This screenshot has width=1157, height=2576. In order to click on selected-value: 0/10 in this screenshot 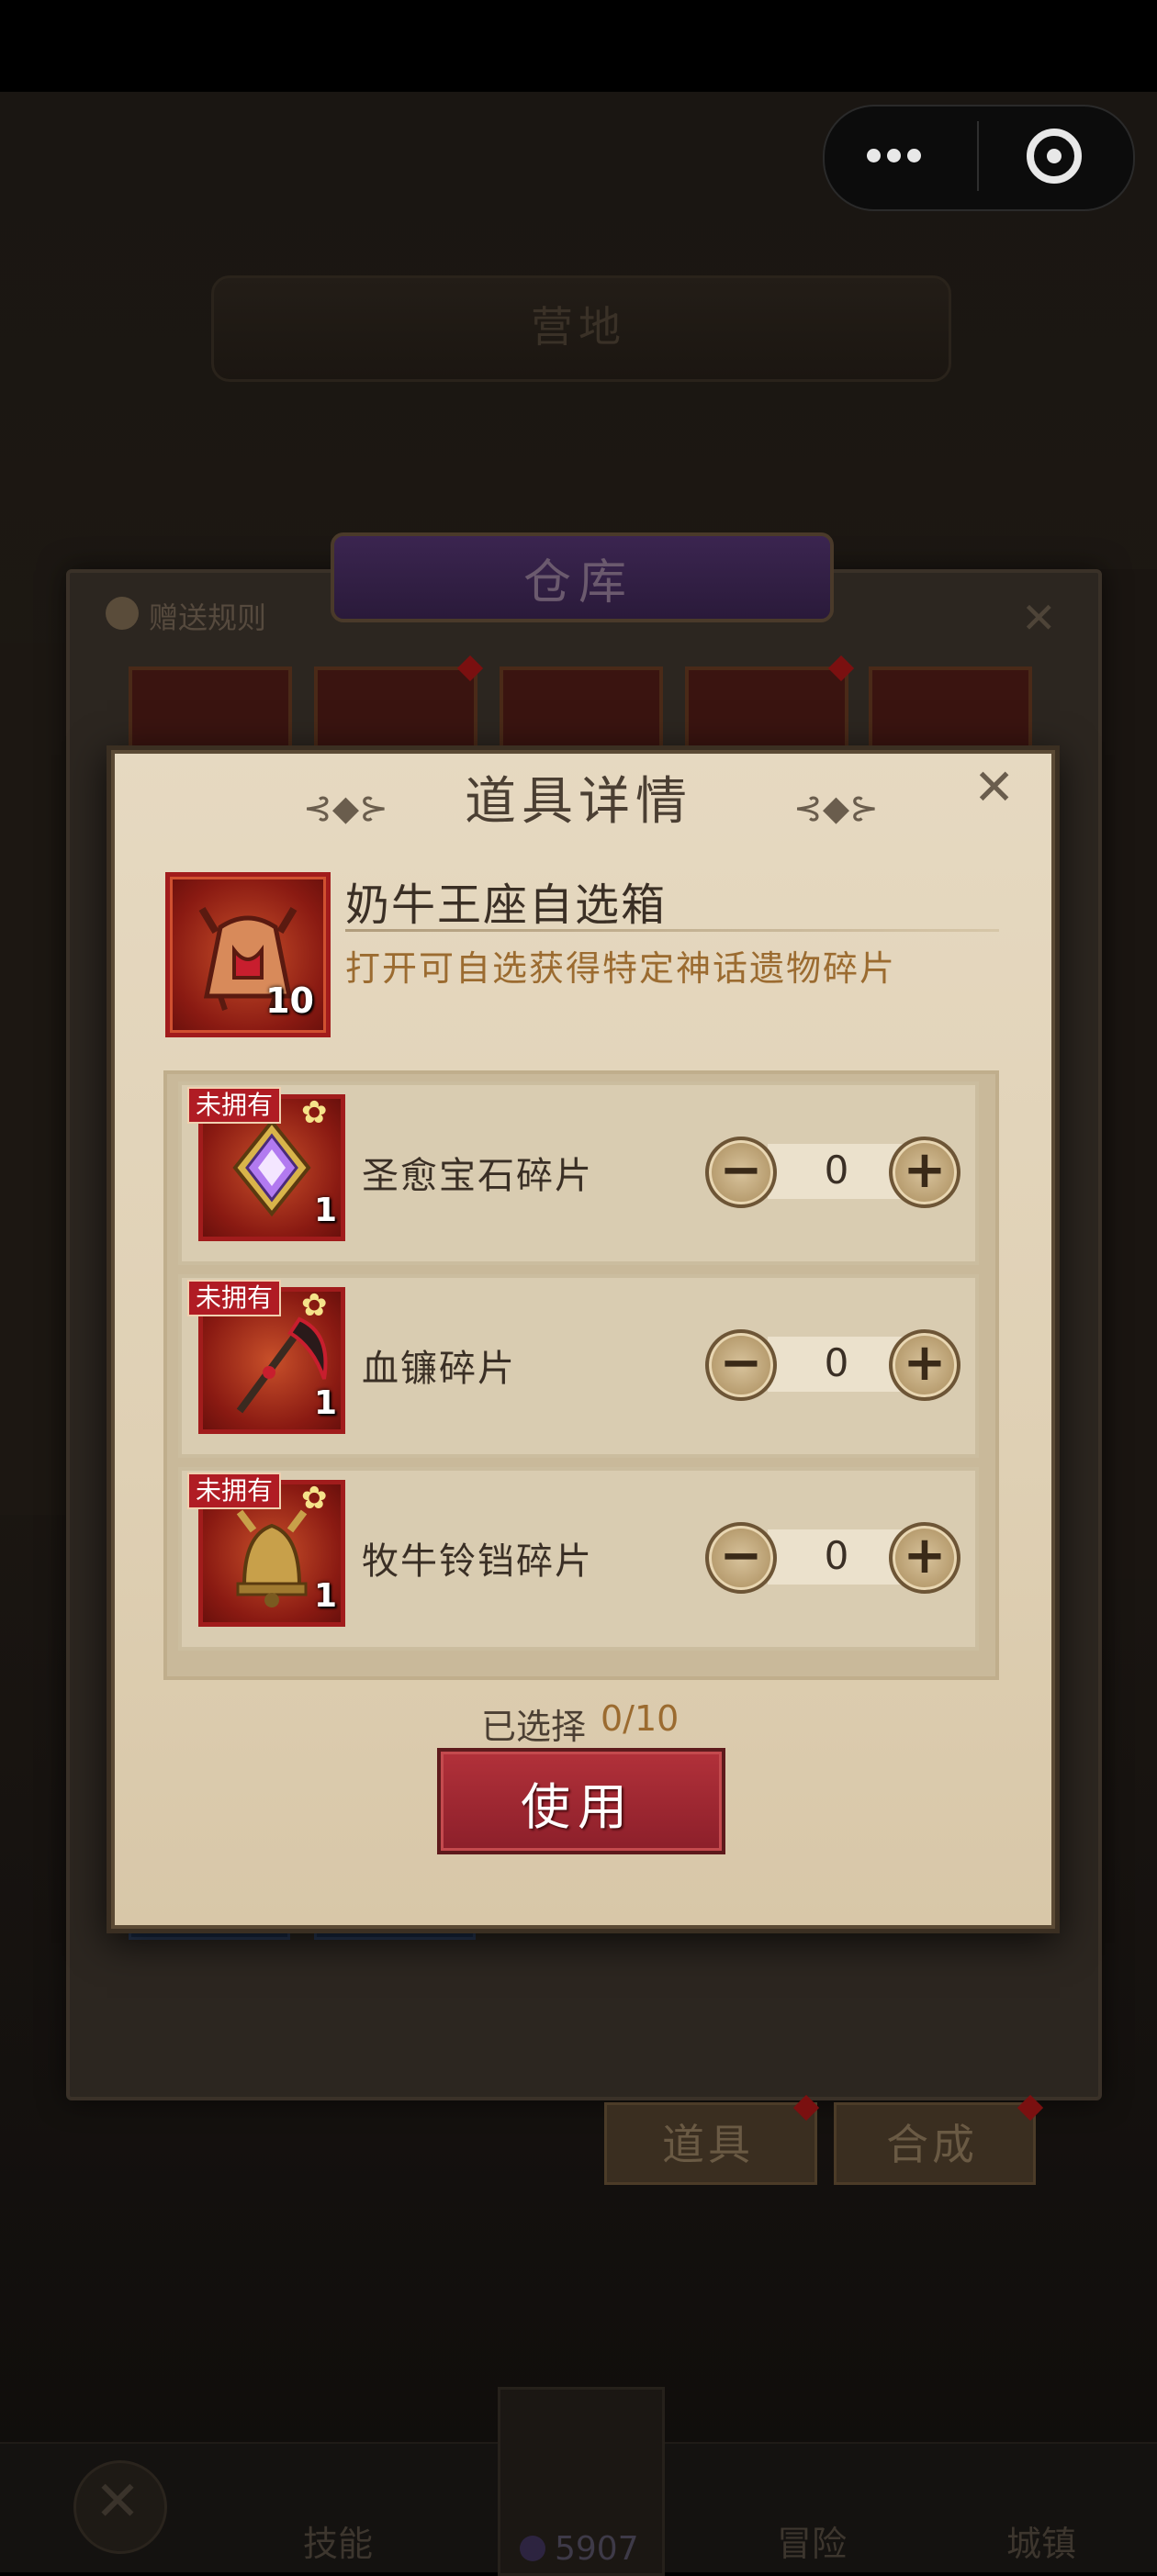, I will do `click(640, 1718)`.